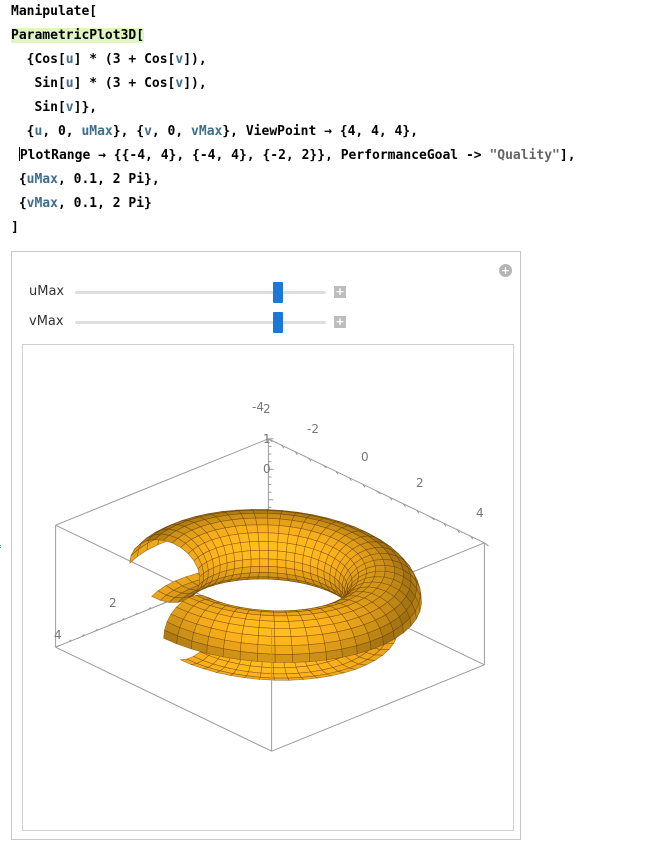 This screenshot has height=853, width=657. I want to click on slider-thumb-vmax, so click(277, 322).